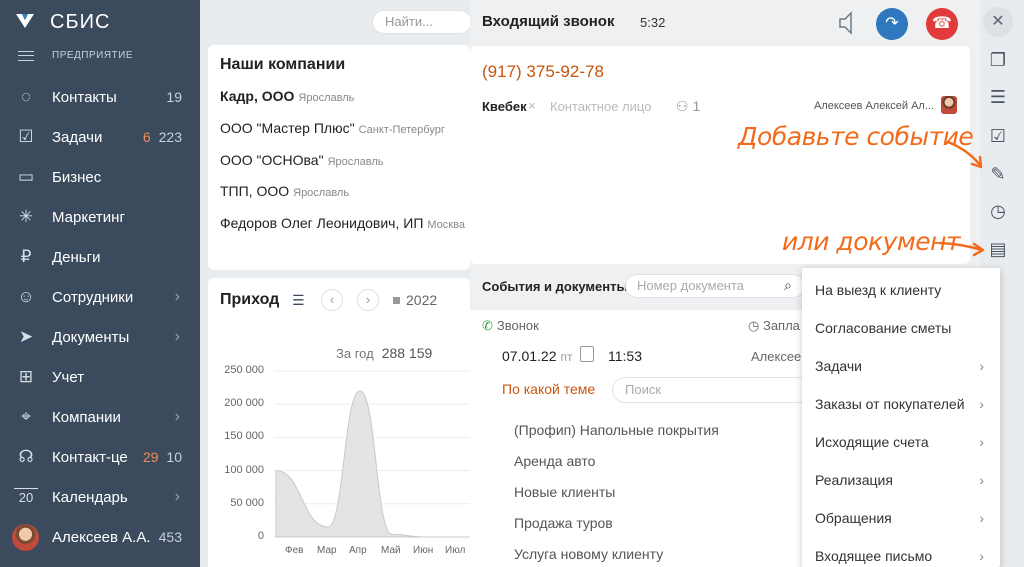 This screenshot has height=567, width=1024. I want to click on task-check-icon: ☑, so click(998, 136).